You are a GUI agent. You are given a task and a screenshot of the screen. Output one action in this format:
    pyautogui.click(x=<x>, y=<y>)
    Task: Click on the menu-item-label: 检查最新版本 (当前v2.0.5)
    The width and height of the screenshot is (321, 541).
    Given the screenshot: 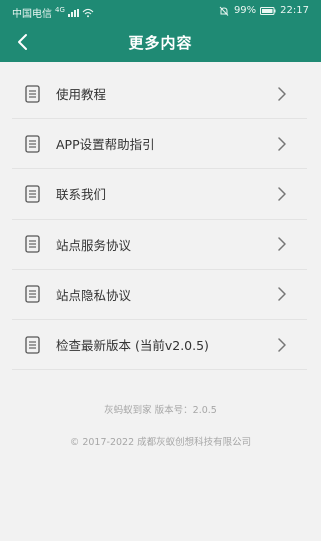 What is the action you would take?
    pyautogui.click(x=132, y=346)
    